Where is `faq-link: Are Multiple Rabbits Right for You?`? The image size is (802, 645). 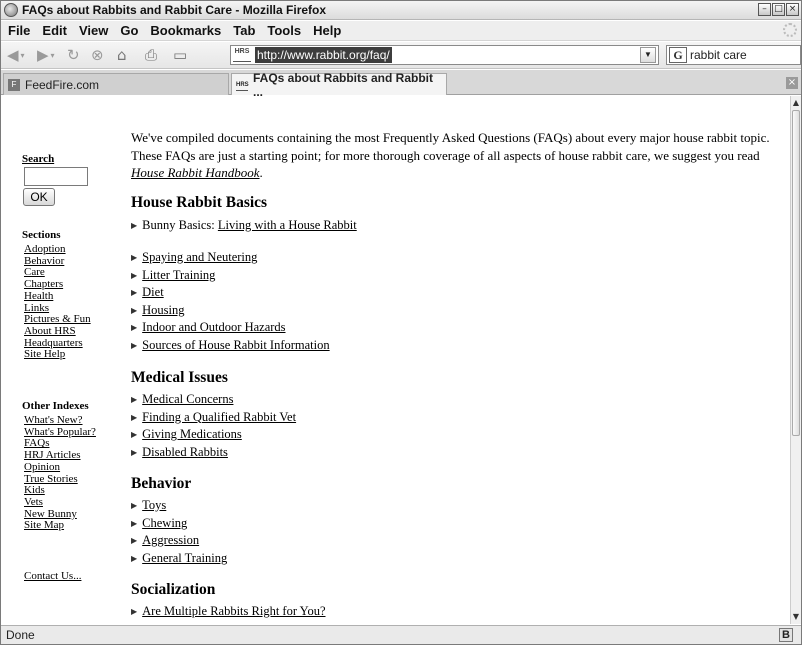 faq-link: Are Multiple Rabbits Right for You? is located at coordinates (233, 611).